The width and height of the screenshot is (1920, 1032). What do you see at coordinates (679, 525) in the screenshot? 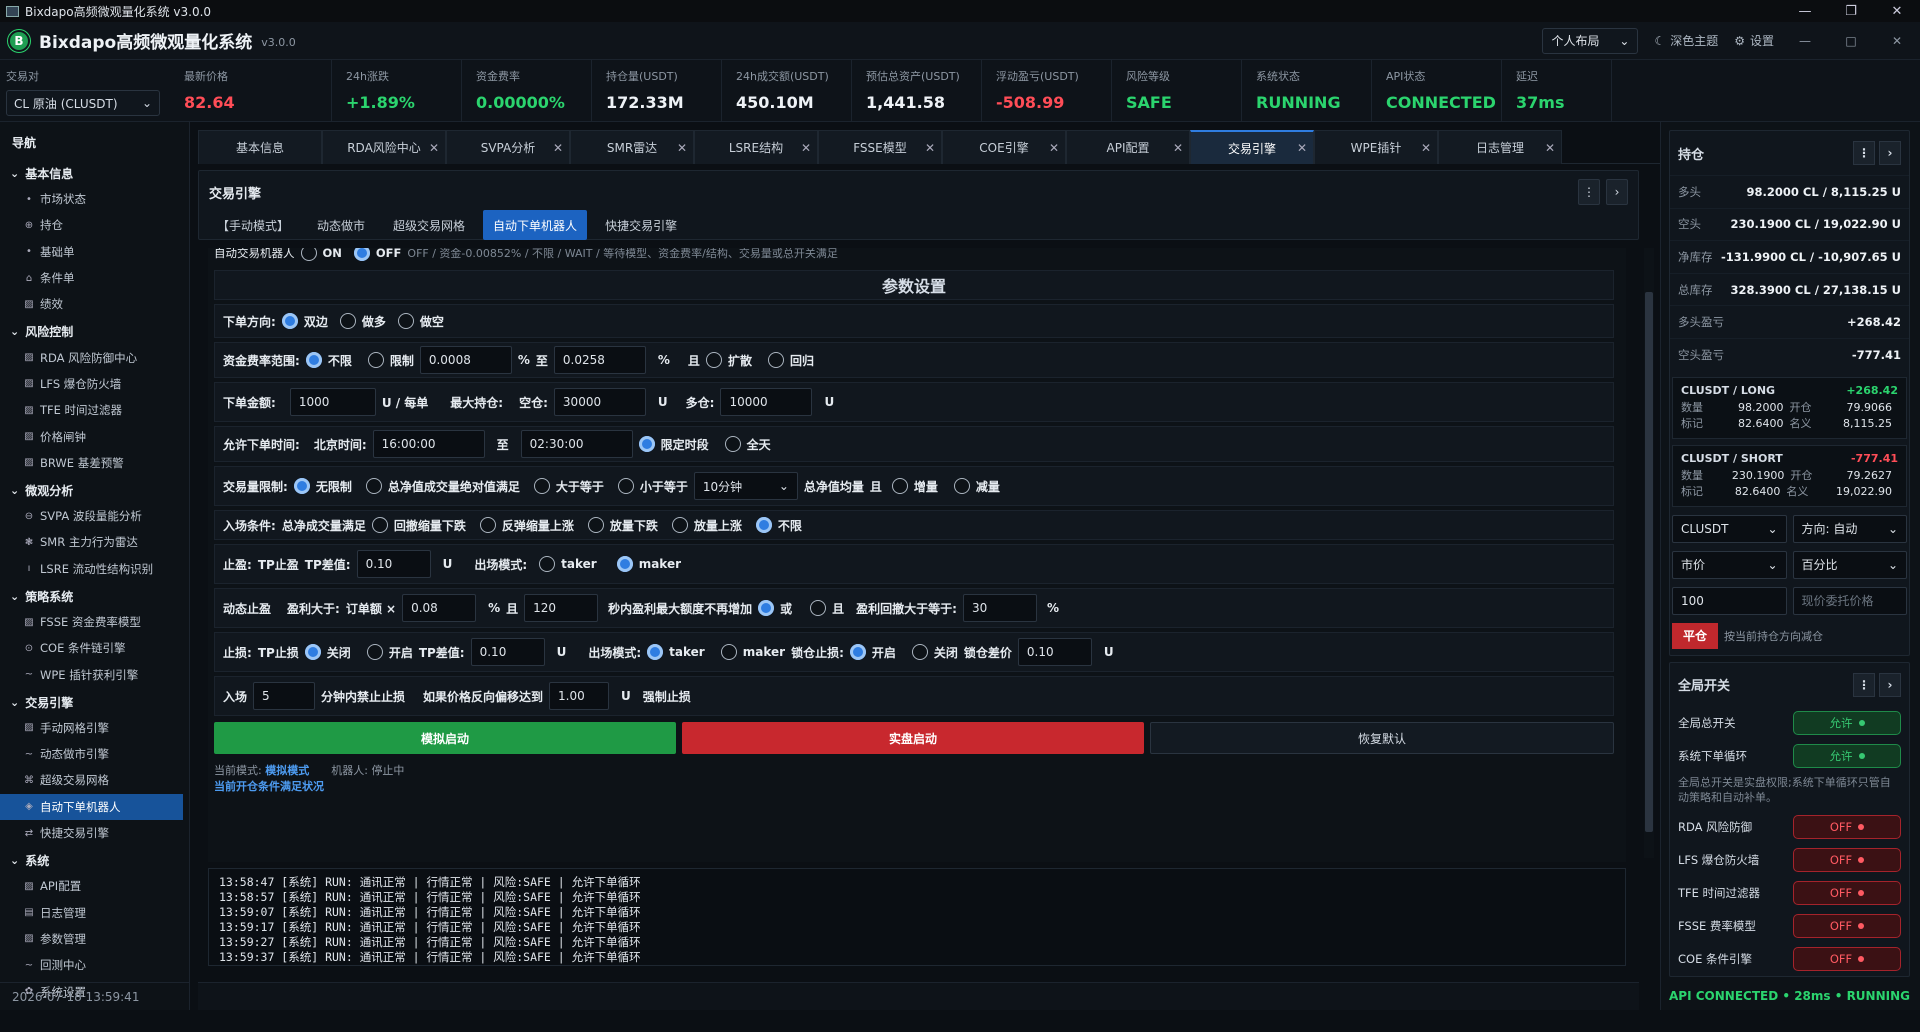
I see `entry-volume-up-radio` at bounding box center [679, 525].